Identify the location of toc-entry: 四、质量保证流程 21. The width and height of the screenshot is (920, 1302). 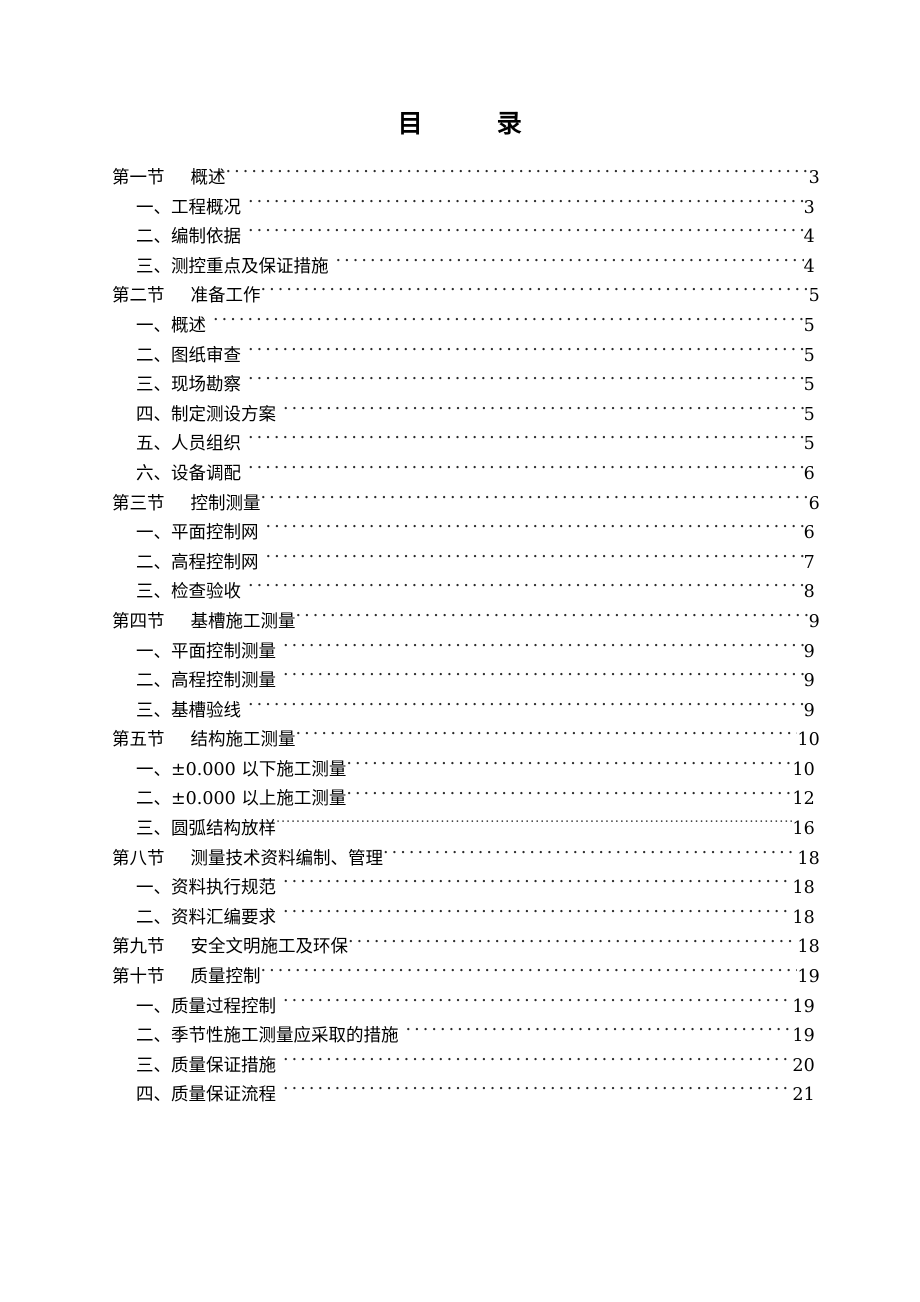
(460, 1096).